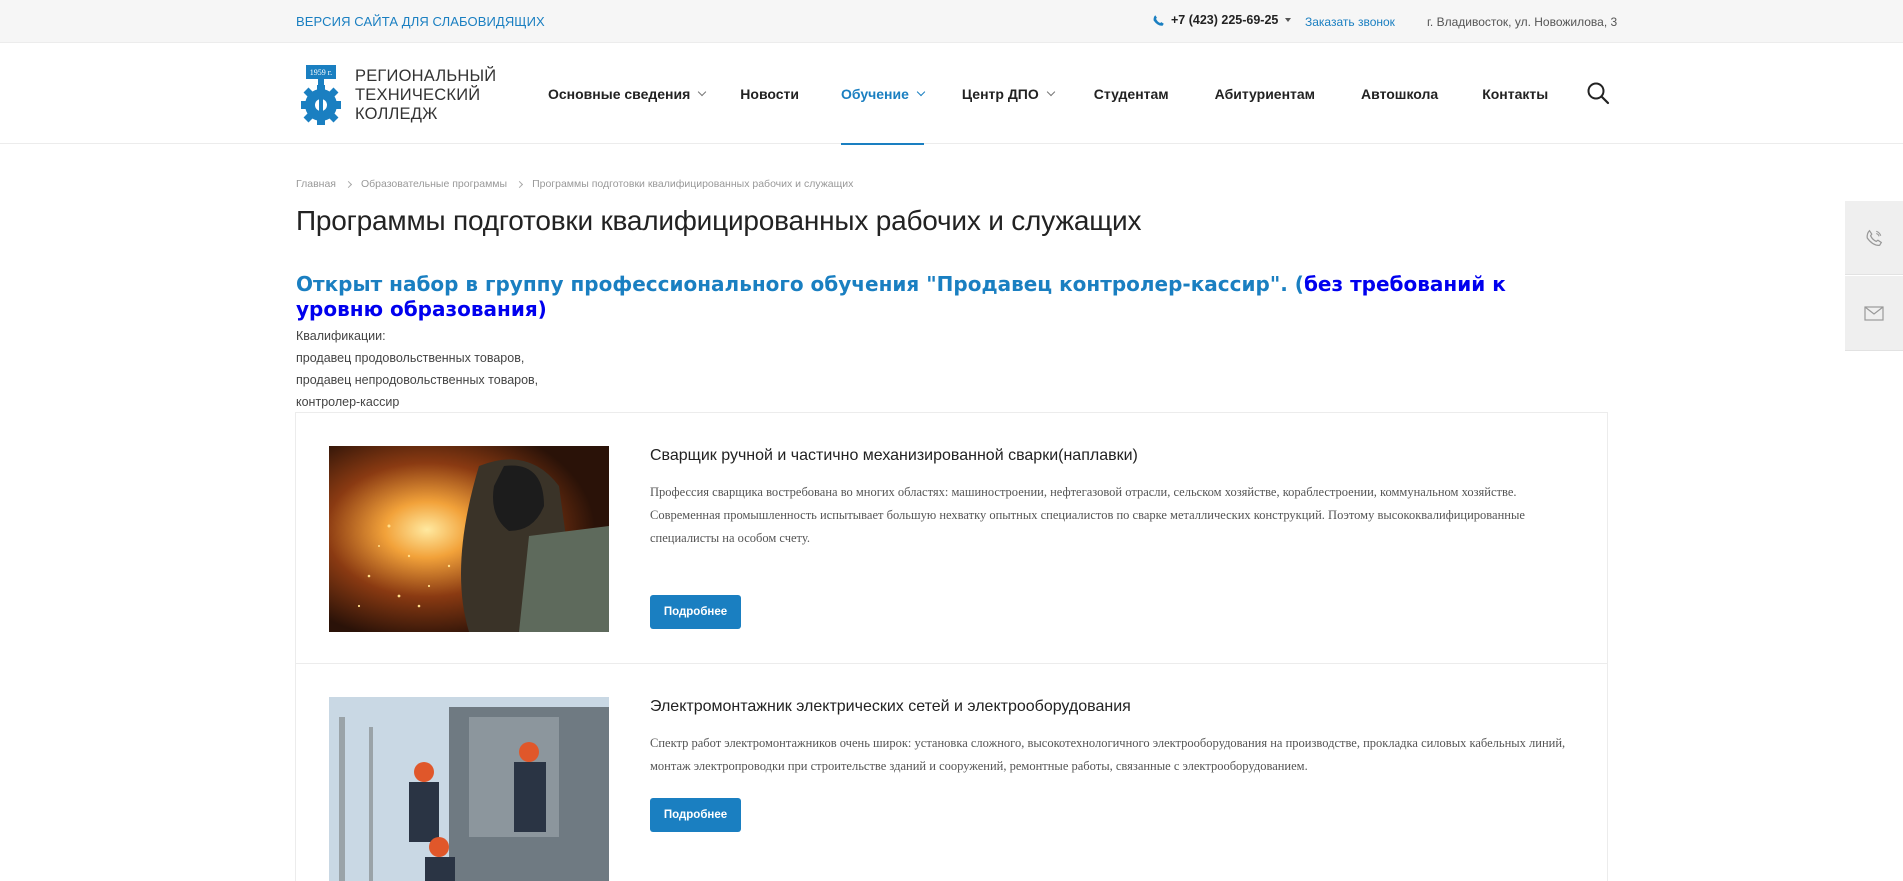  I want to click on nav-item-applicants: Абитуриентам, so click(1265, 93).